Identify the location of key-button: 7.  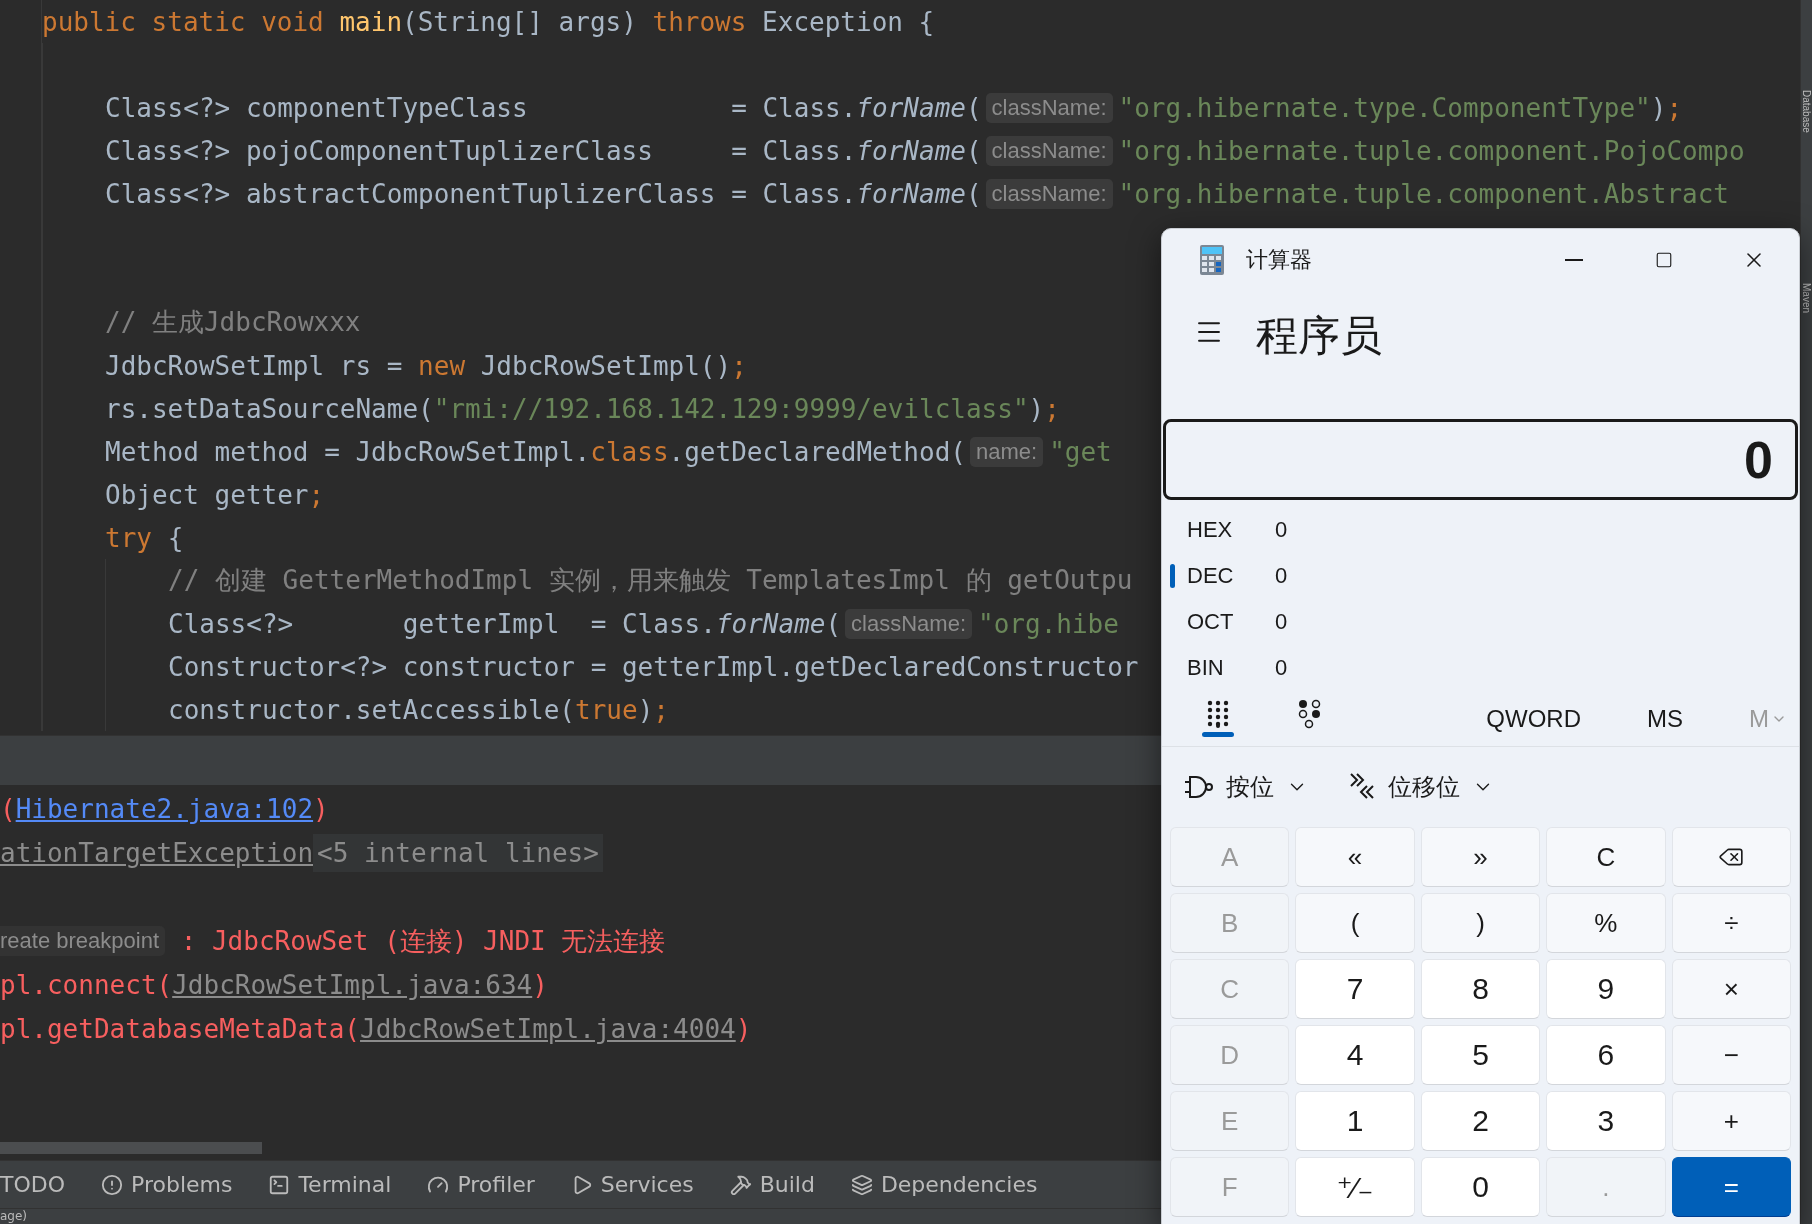
(1355, 989).